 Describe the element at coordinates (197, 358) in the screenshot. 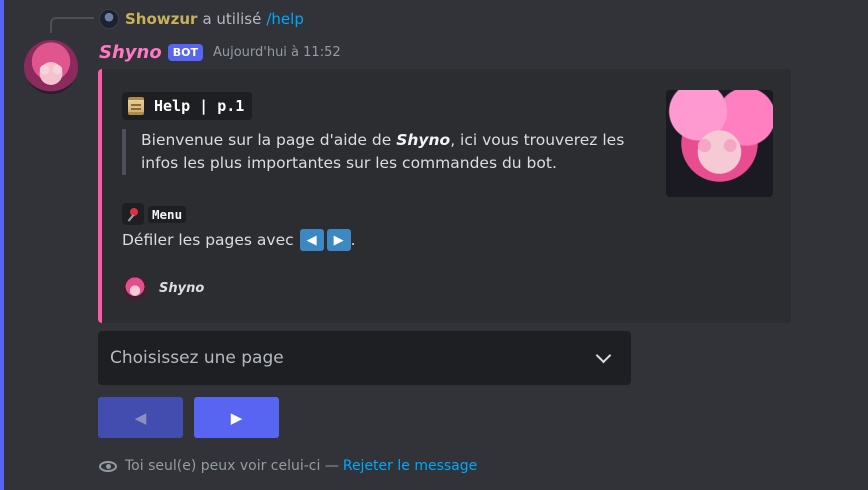

I see `select-placeholder: Choisissez une page` at that location.